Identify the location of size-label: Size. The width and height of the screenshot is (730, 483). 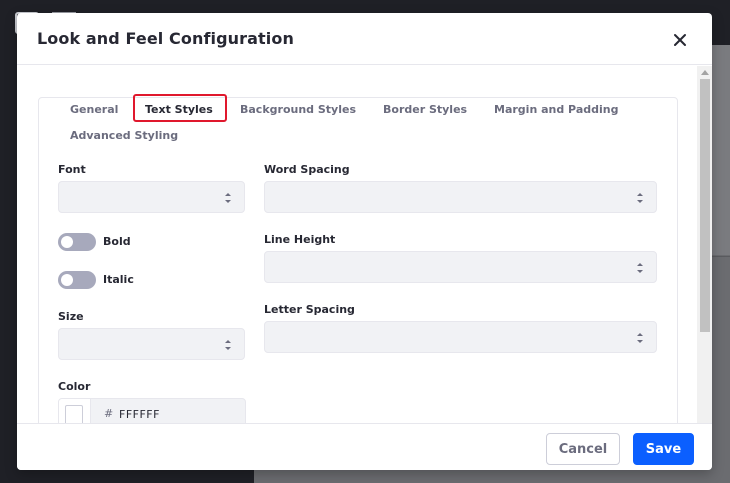
(71, 316).